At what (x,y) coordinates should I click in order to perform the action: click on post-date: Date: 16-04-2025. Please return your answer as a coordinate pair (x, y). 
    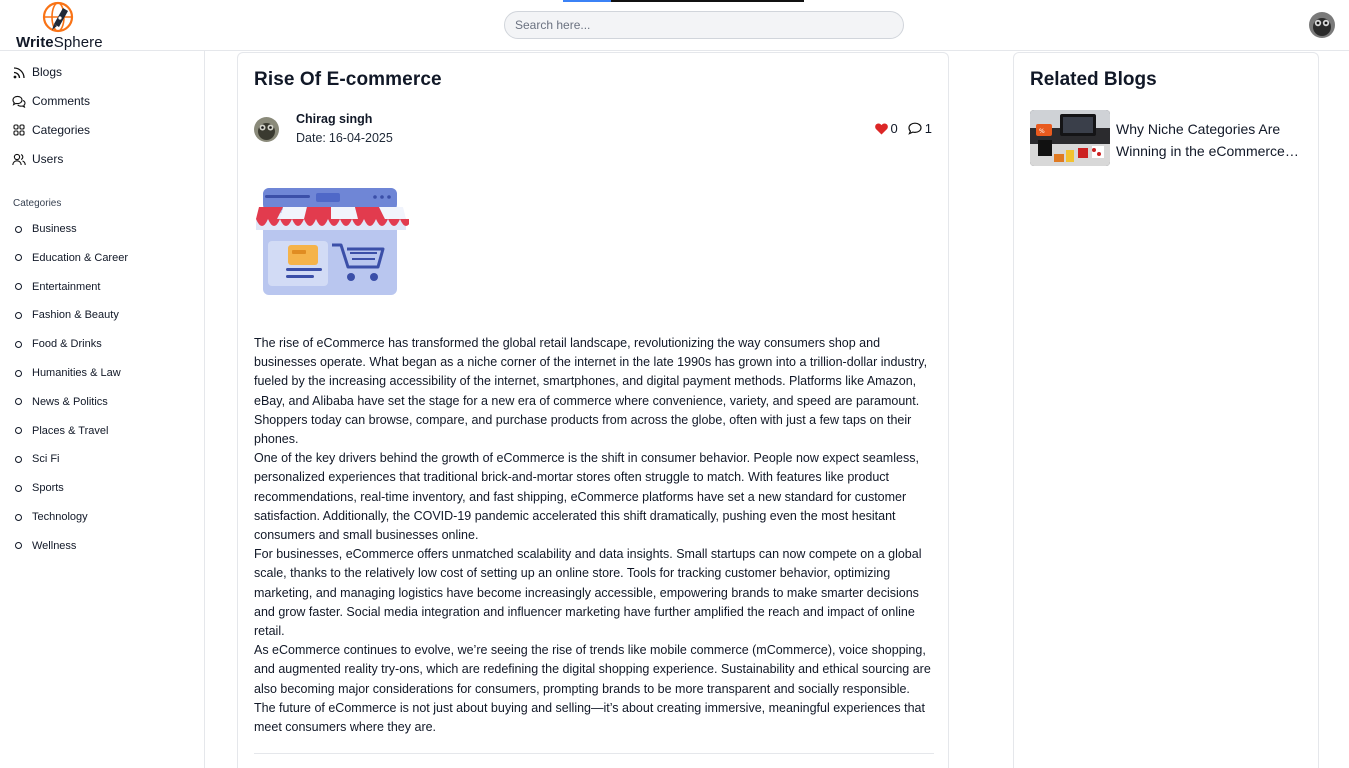
    Looking at the image, I should click on (344, 138).